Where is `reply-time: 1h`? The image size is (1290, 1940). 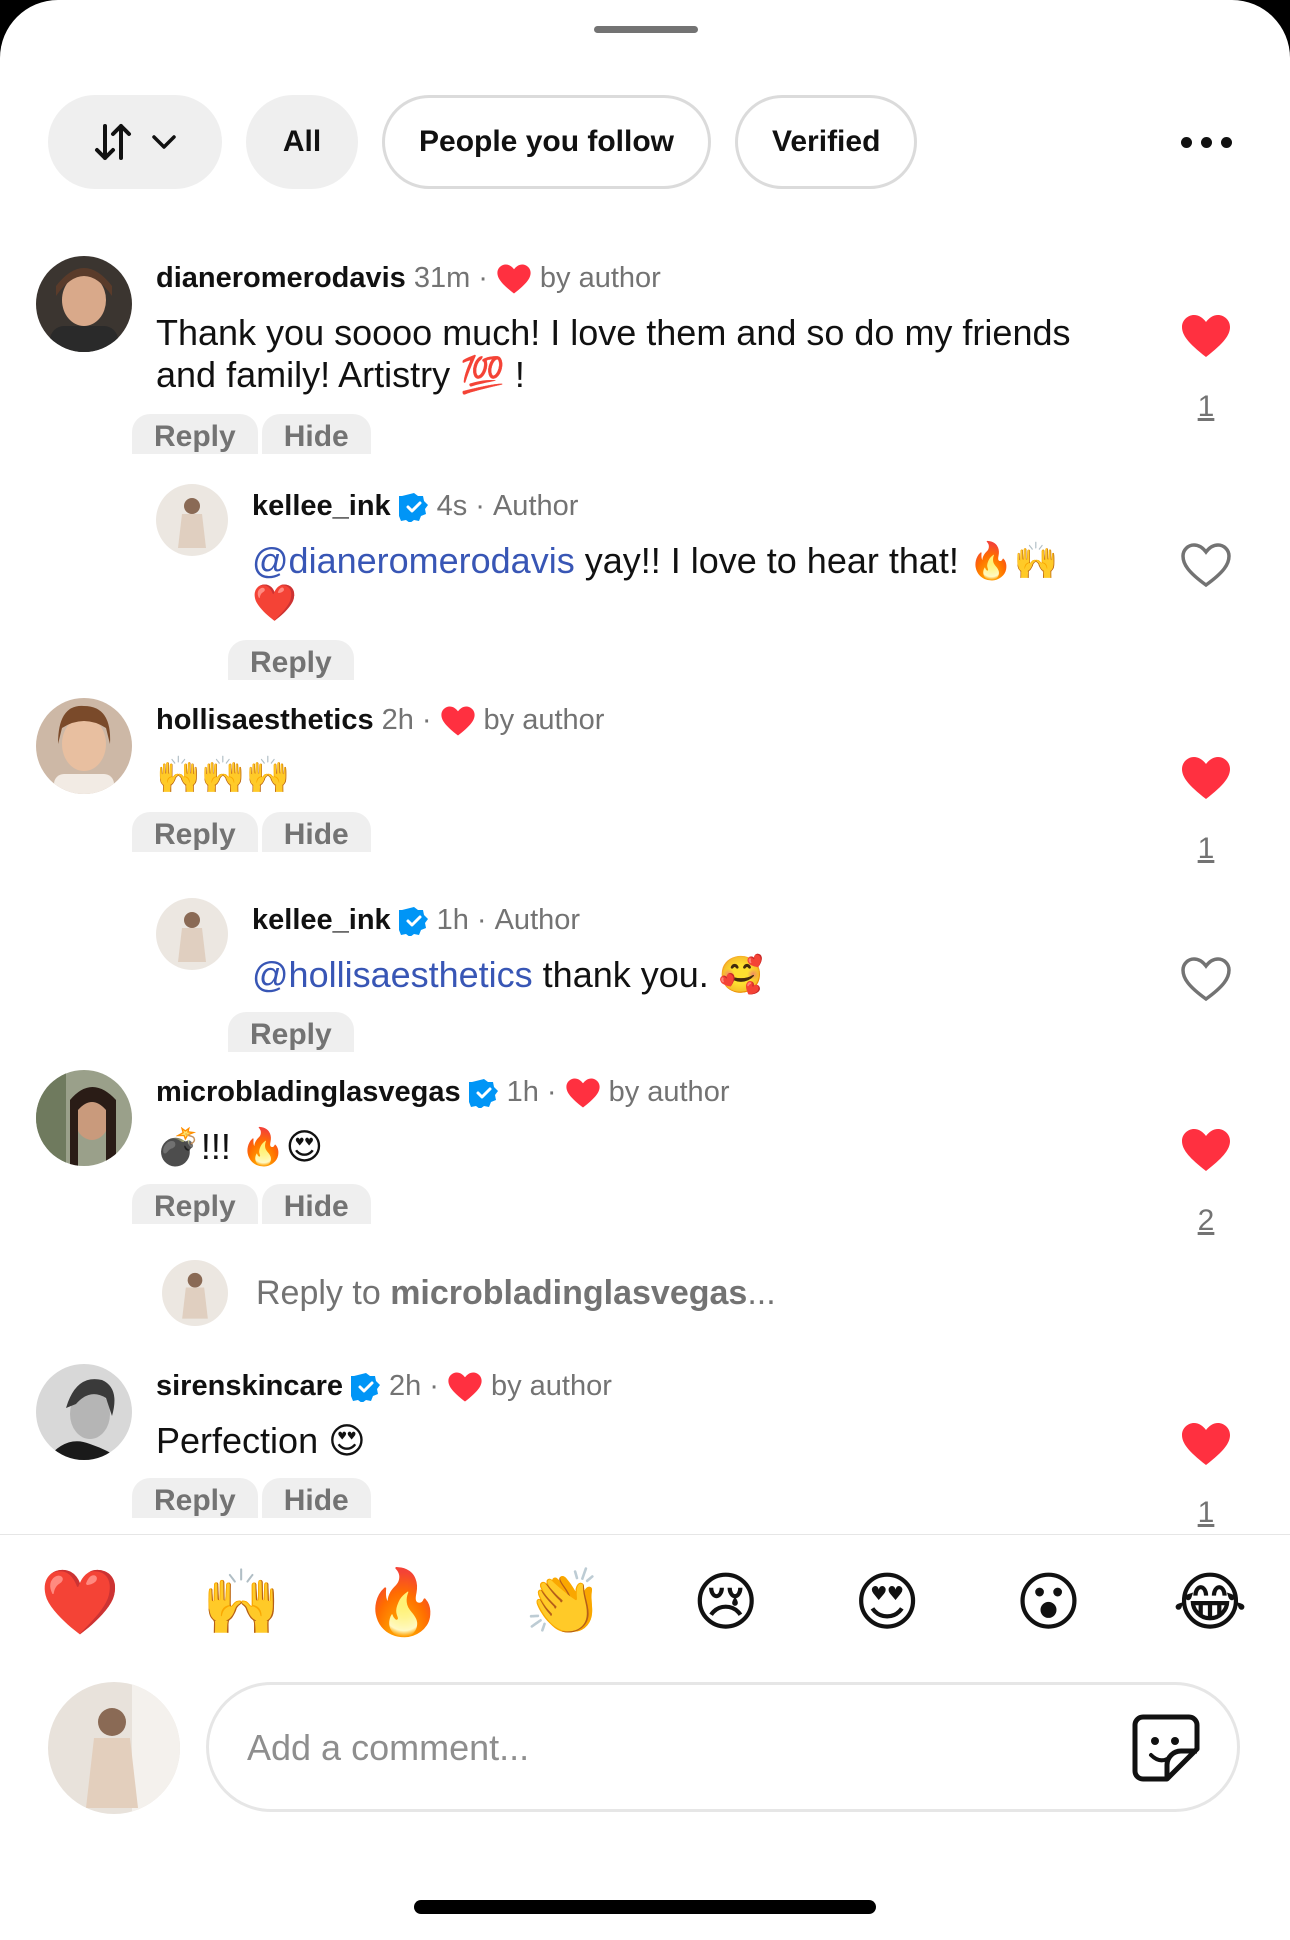 reply-time: 1h is located at coordinates (452, 920).